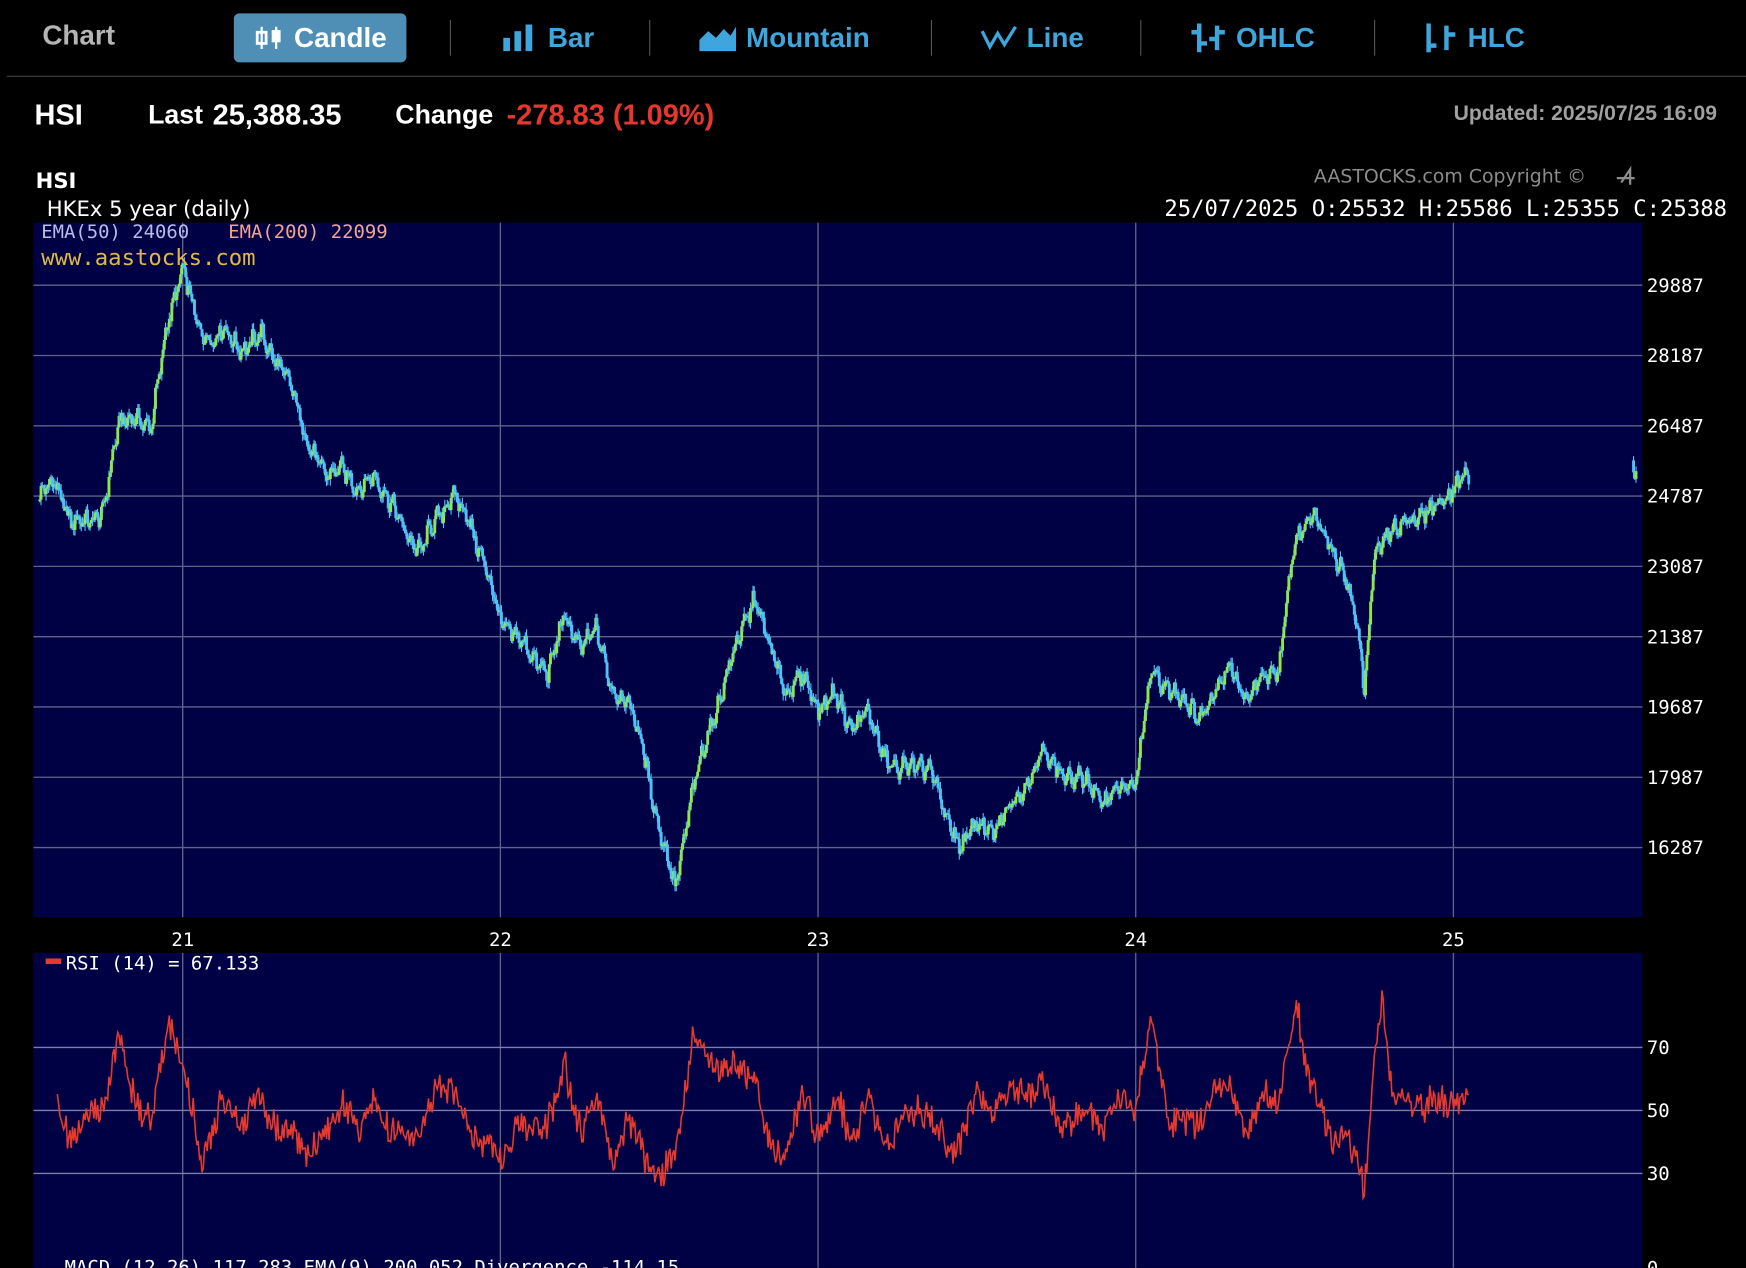 The image size is (1746, 1268). I want to click on last-label: Last, so click(176, 115).